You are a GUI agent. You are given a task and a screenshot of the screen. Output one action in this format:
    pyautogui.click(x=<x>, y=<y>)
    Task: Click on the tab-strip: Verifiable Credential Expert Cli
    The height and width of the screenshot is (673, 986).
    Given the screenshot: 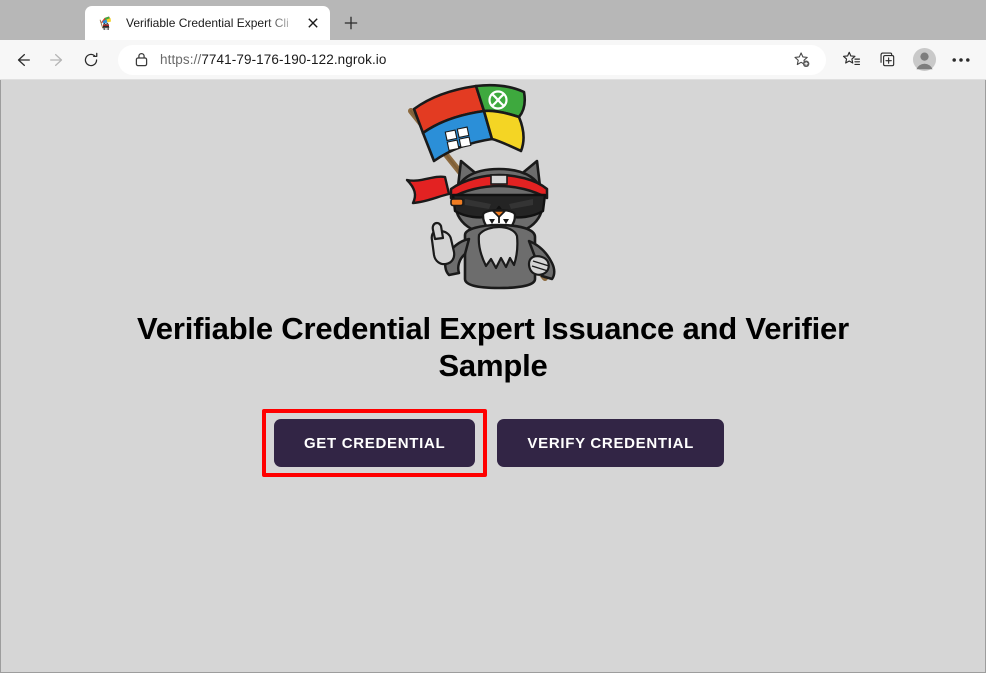 What is the action you would take?
    pyautogui.click(x=493, y=20)
    